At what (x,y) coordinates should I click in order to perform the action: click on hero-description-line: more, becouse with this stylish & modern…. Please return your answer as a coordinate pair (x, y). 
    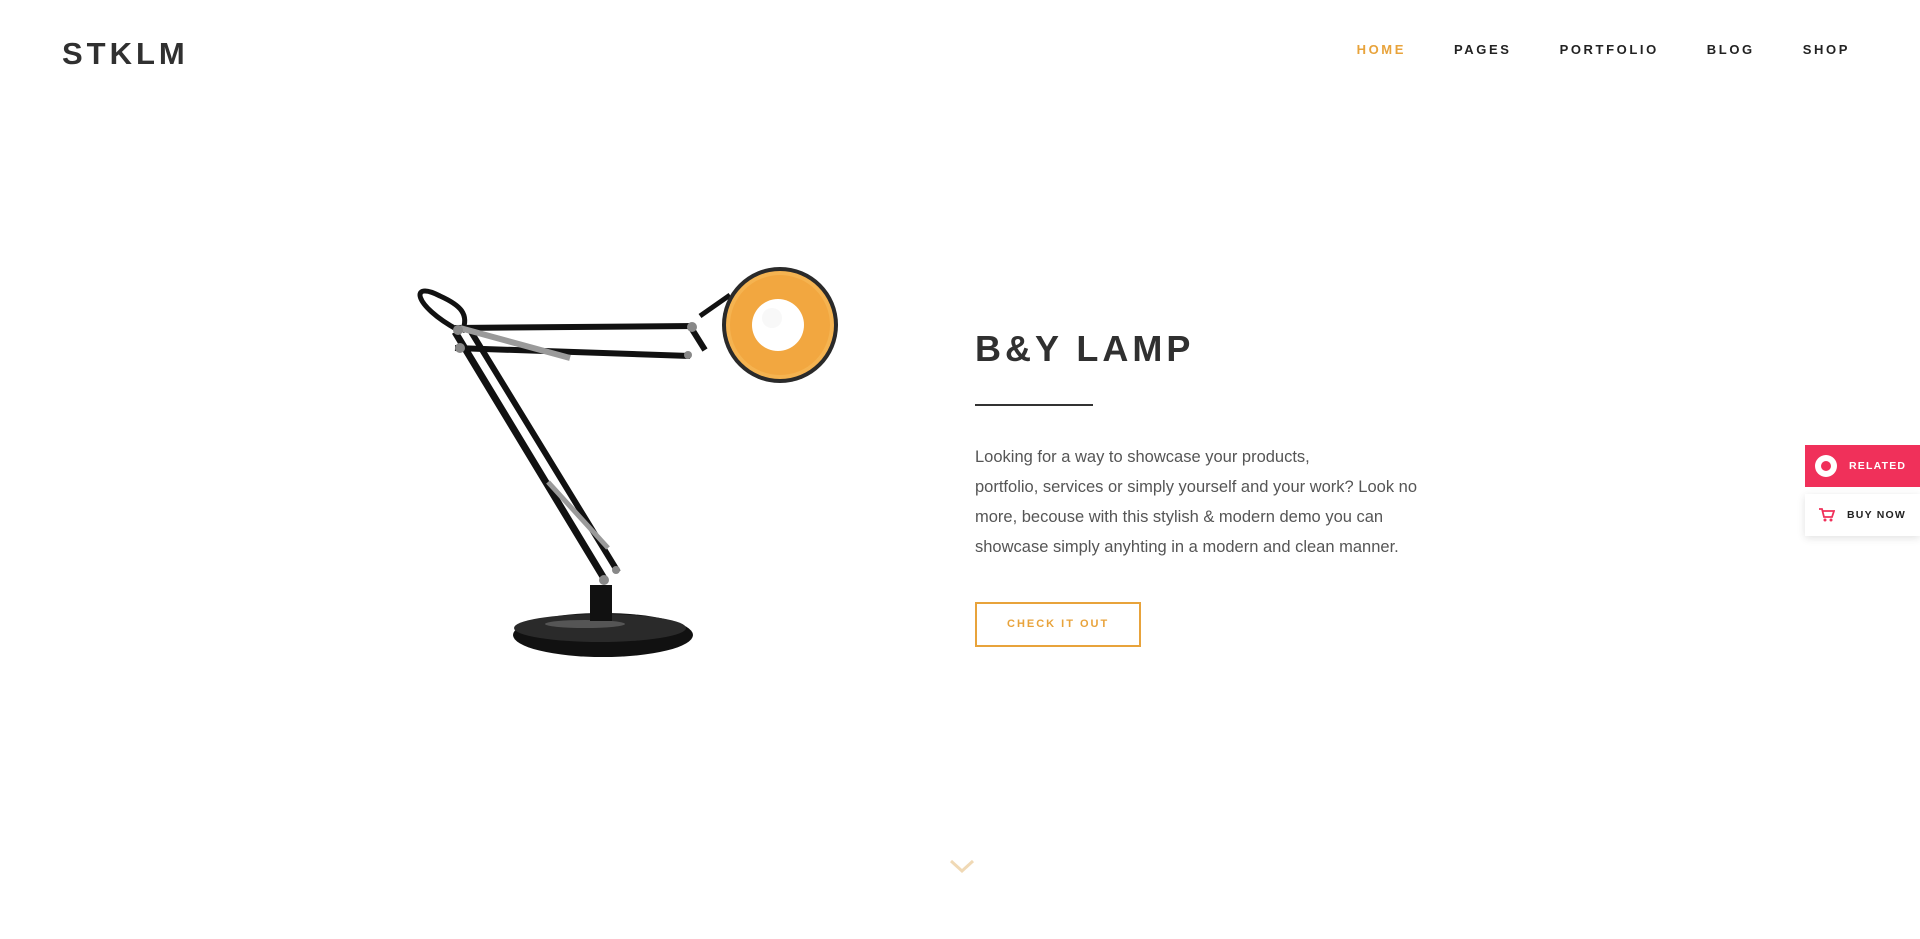
    Looking at the image, I should click on (1179, 517).